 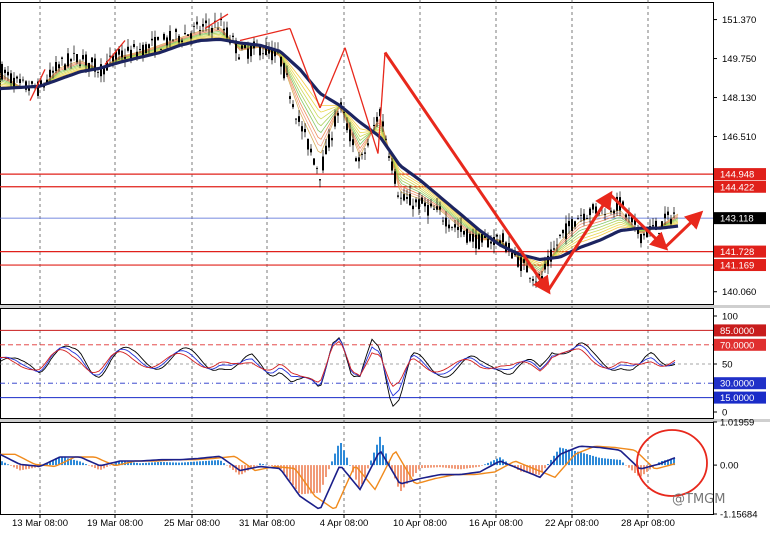 What do you see at coordinates (115, 523) in the screenshot?
I see `x-tick-label: 19 Mar 08:00` at bounding box center [115, 523].